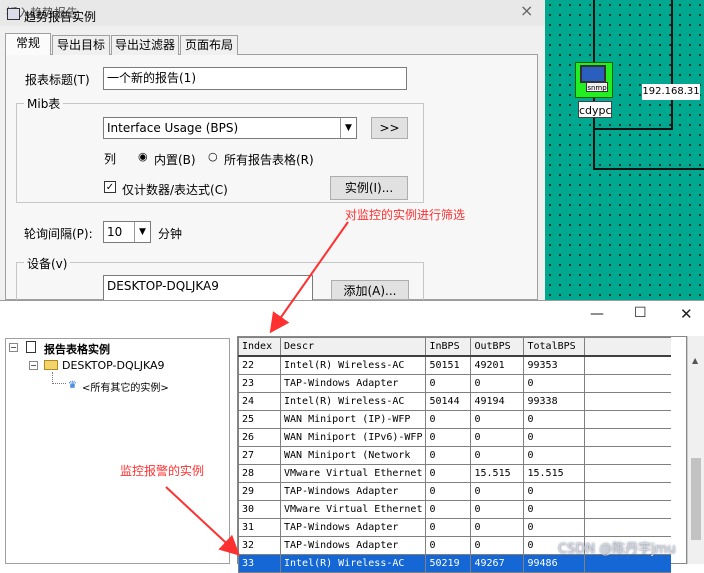  What do you see at coordinates (617, 549) in the screenshot?
I see `watermark: CSDN @陈丹宇jmu` at bounding box center [617, 549].